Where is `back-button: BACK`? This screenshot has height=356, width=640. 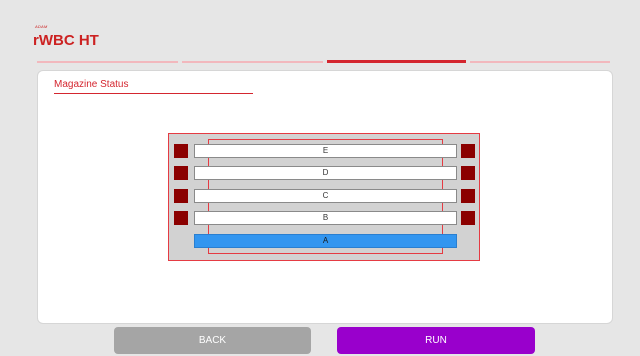 back-button: BACK is located at coordinates (212, 340).